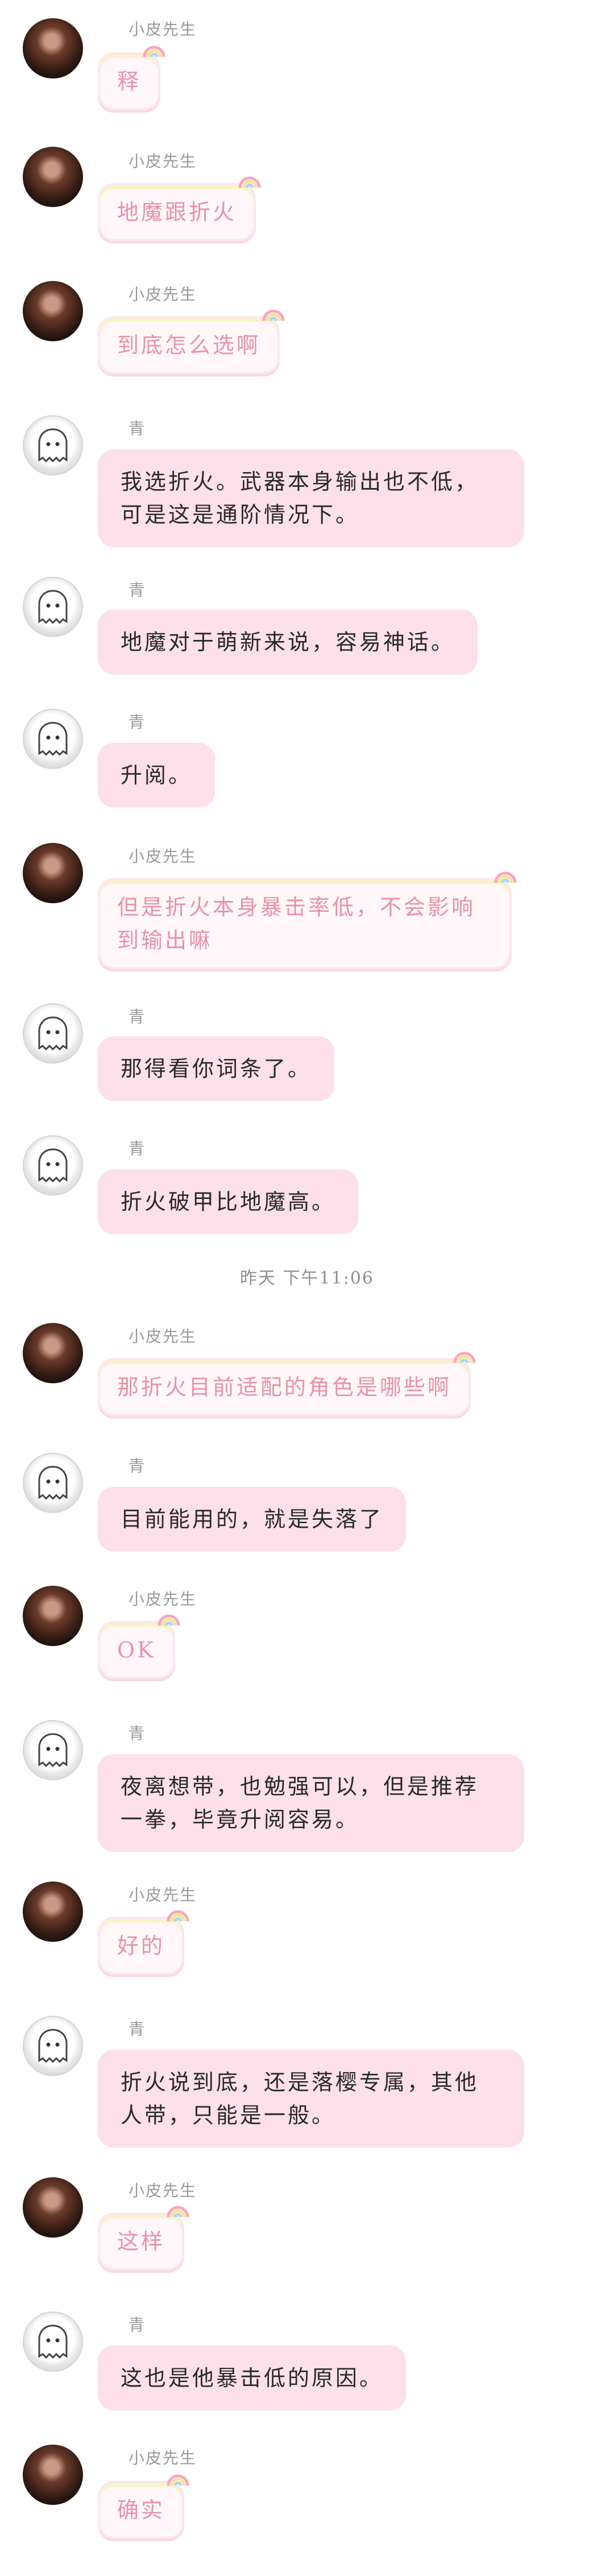  I want to click on message-bubble: 确实, so click(143, 2506).